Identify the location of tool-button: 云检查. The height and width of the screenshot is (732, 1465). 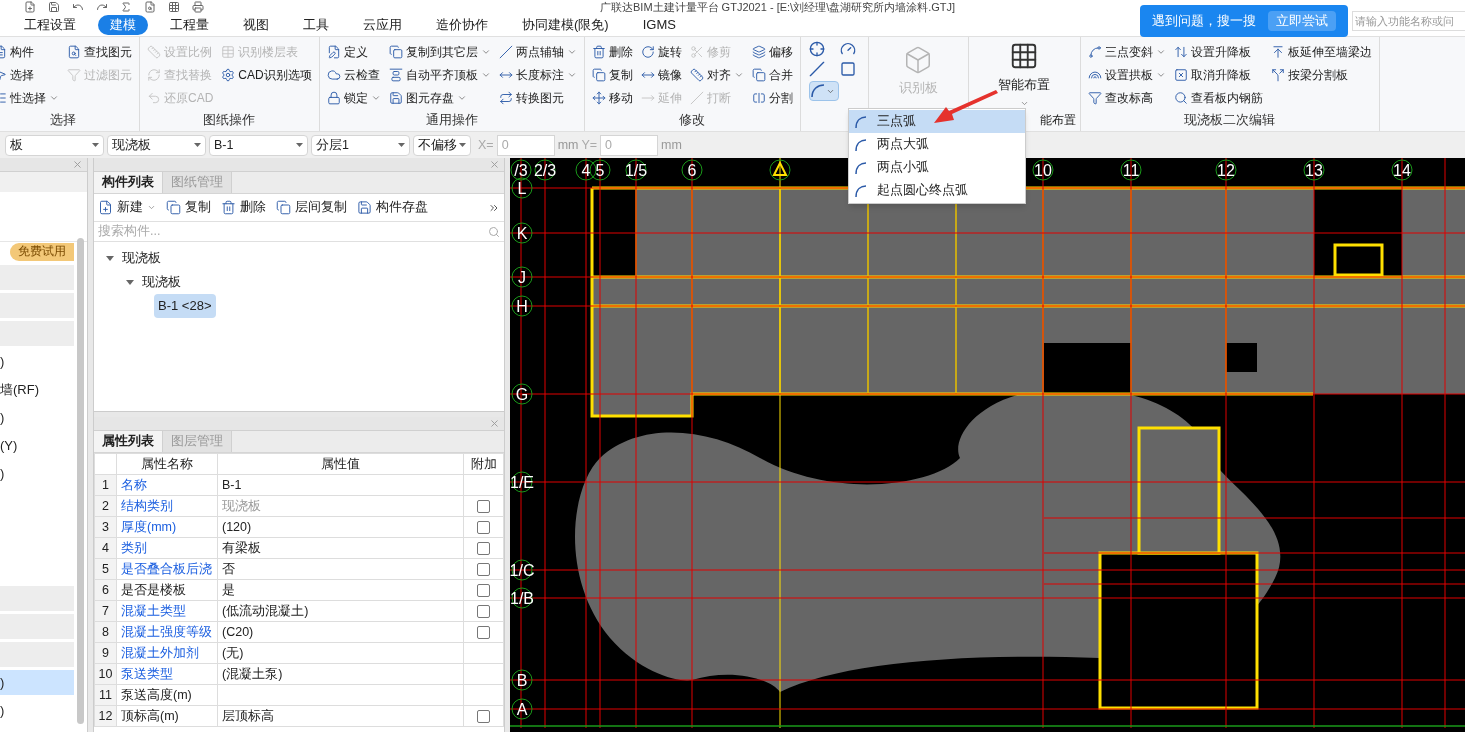
(353, 75).